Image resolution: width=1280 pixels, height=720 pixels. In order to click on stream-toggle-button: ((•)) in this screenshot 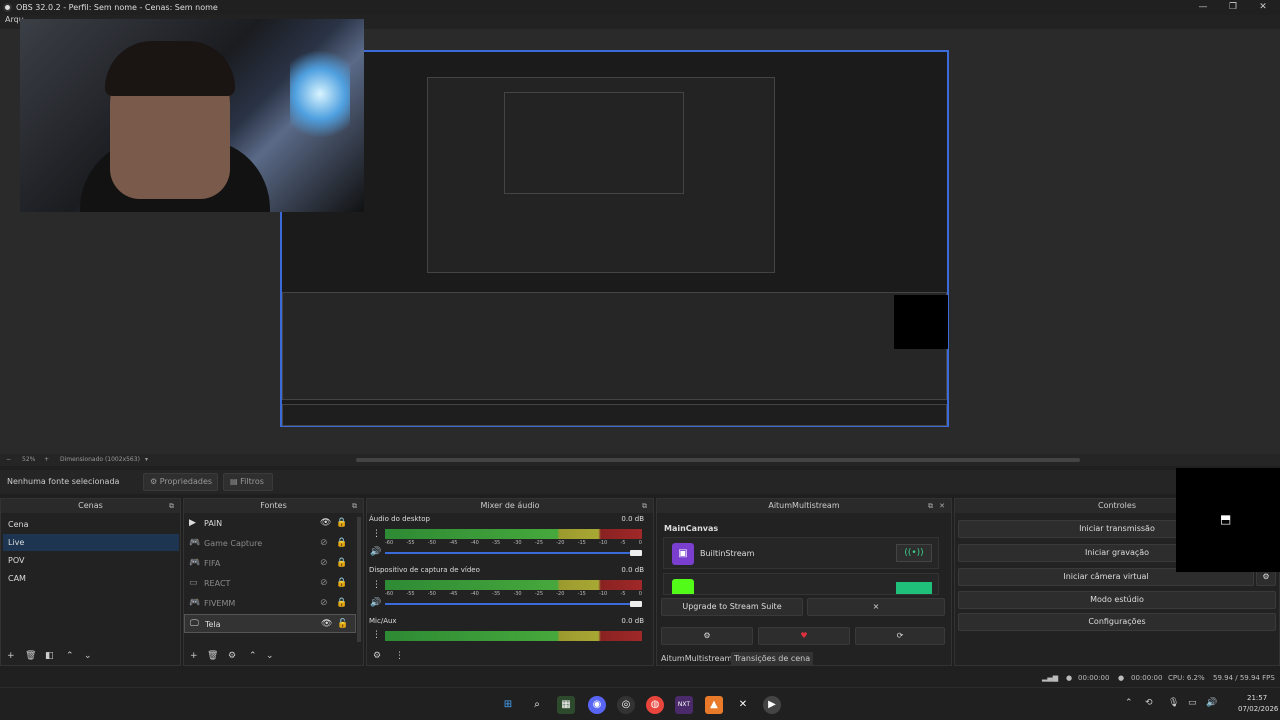, I will do `click(914, 553)`.